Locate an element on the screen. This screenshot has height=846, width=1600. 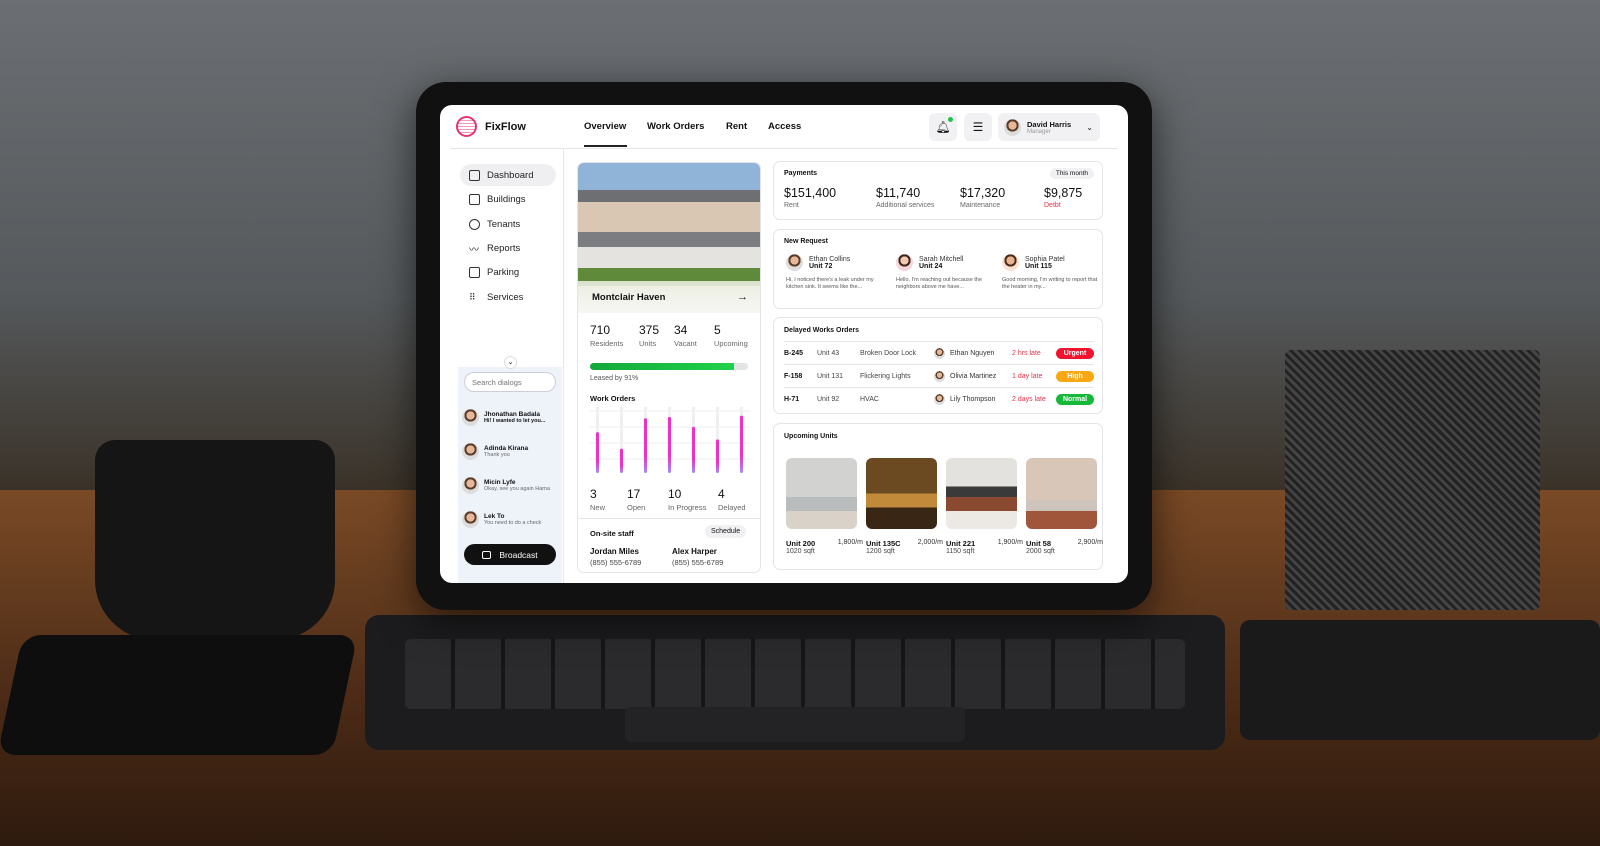
chat-item: Adinda Kirana Thank you is located at coordinates (512, 451).